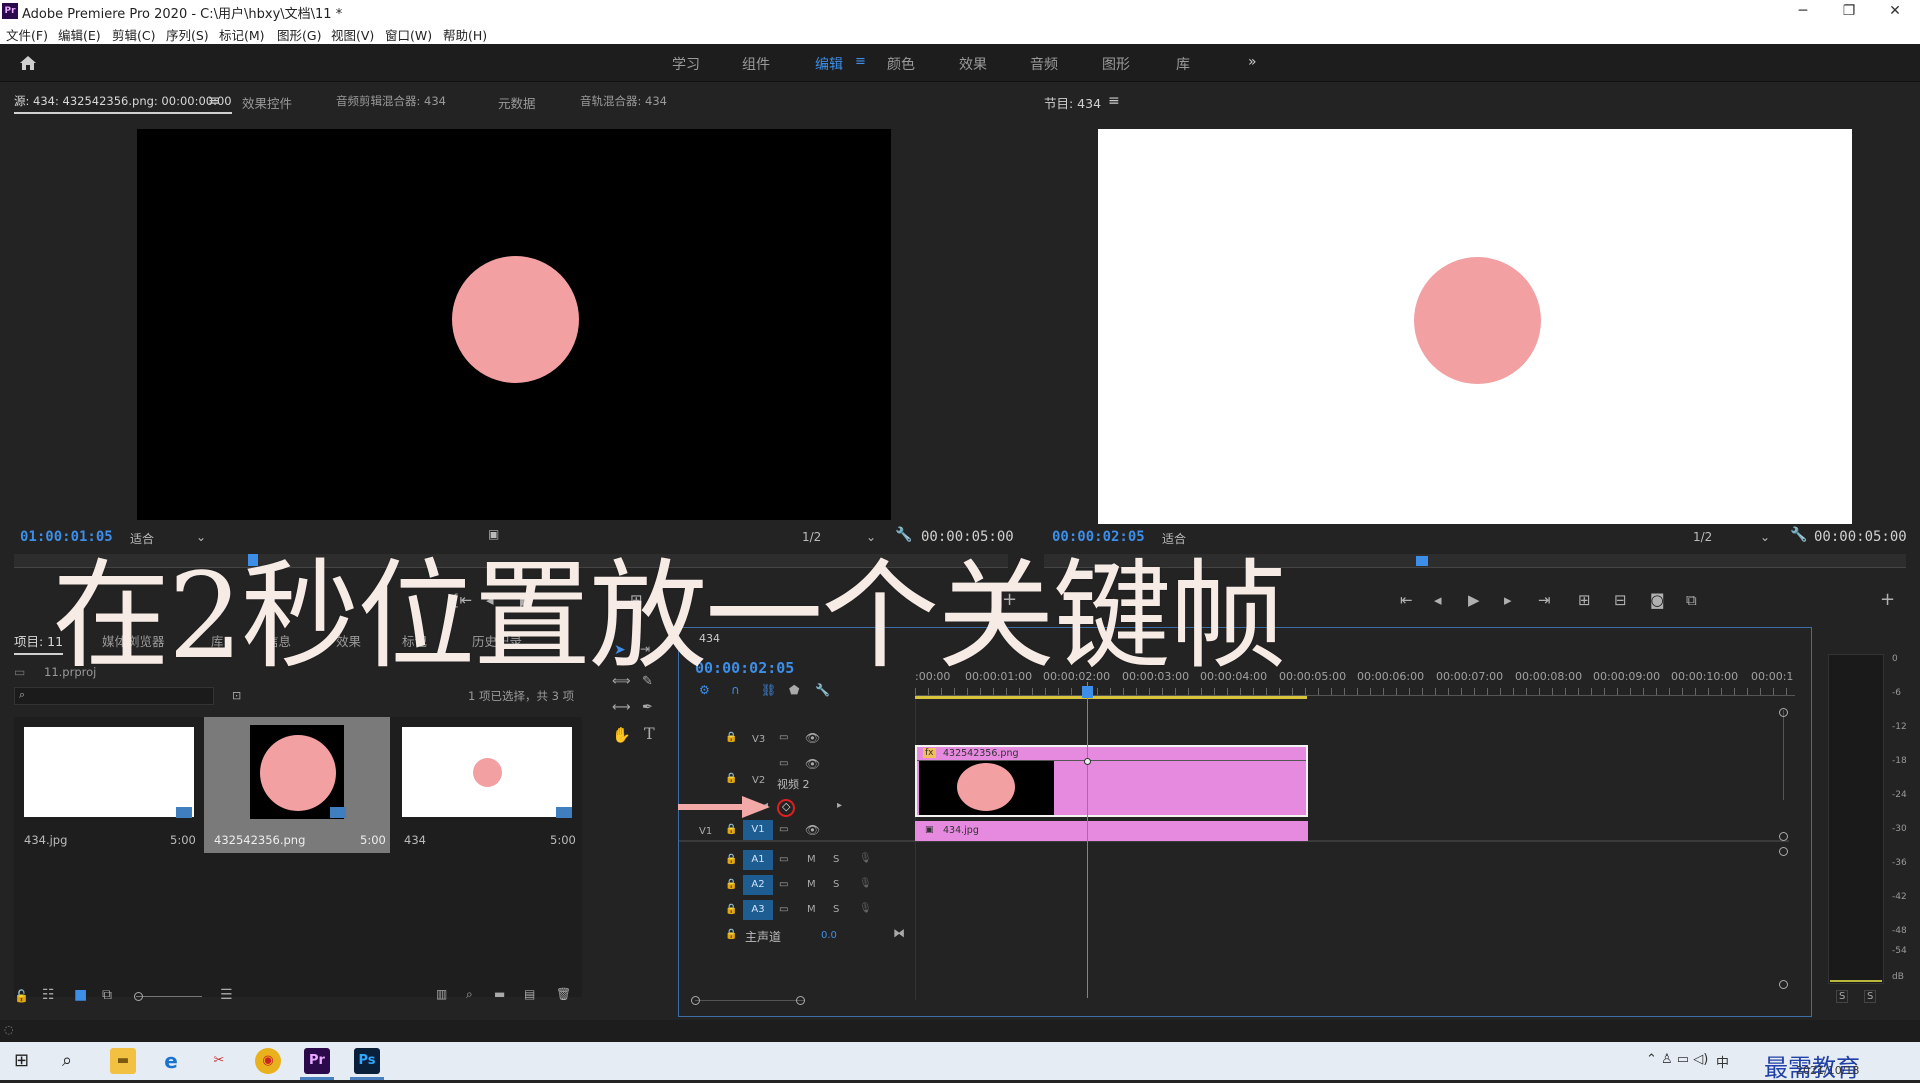 This screenshot has width=1920, height=1083. I want to click on menu-edit: 编辑(E), so click(79, 34).